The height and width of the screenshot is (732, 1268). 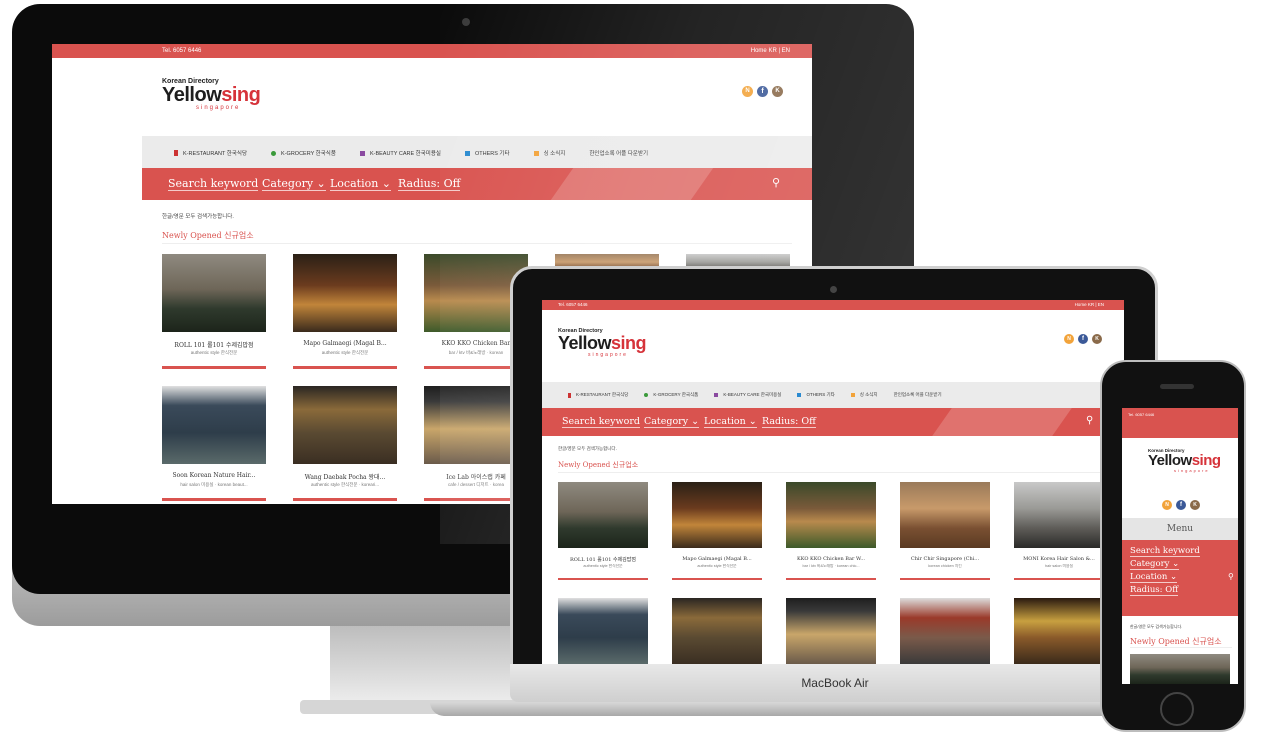 I want to click on social-links: N f K, so click(x=1083, y=339).